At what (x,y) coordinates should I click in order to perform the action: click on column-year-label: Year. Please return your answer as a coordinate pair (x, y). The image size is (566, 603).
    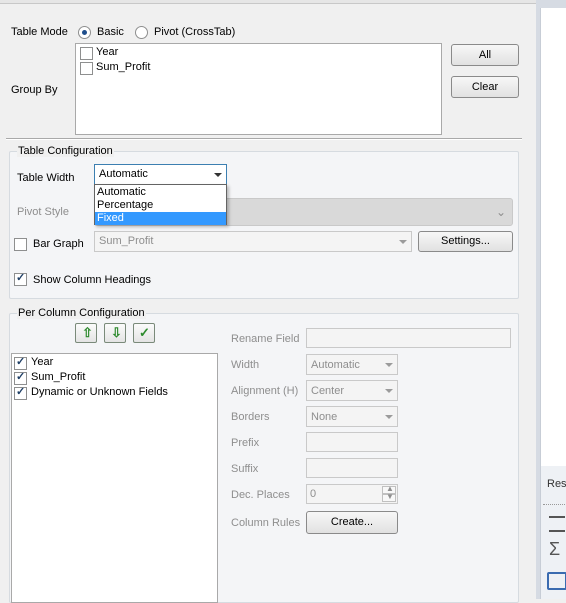
    Looking at the image, I should click on (42, 362).